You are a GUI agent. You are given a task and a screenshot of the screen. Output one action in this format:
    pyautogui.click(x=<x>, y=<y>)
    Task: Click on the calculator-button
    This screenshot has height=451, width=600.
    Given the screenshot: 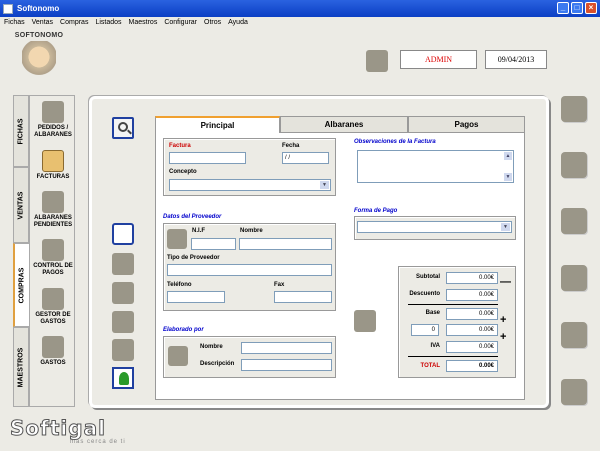 What is the action you would take?
    pyautogui.click(x=365, y=321)
    